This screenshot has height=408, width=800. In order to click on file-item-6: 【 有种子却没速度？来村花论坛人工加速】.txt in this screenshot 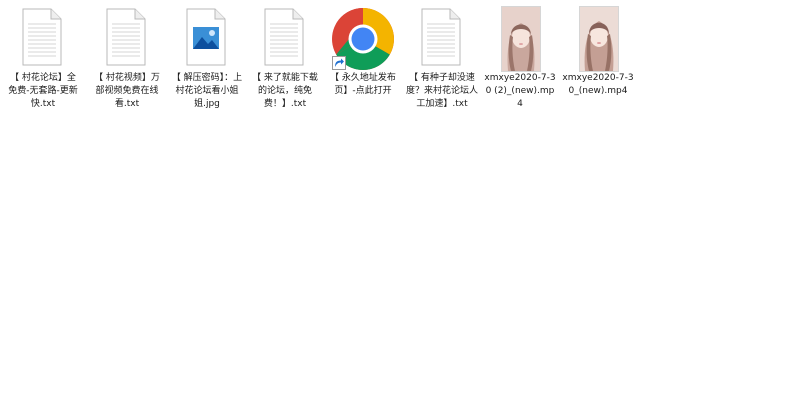, I will do `click(442, 57)`.